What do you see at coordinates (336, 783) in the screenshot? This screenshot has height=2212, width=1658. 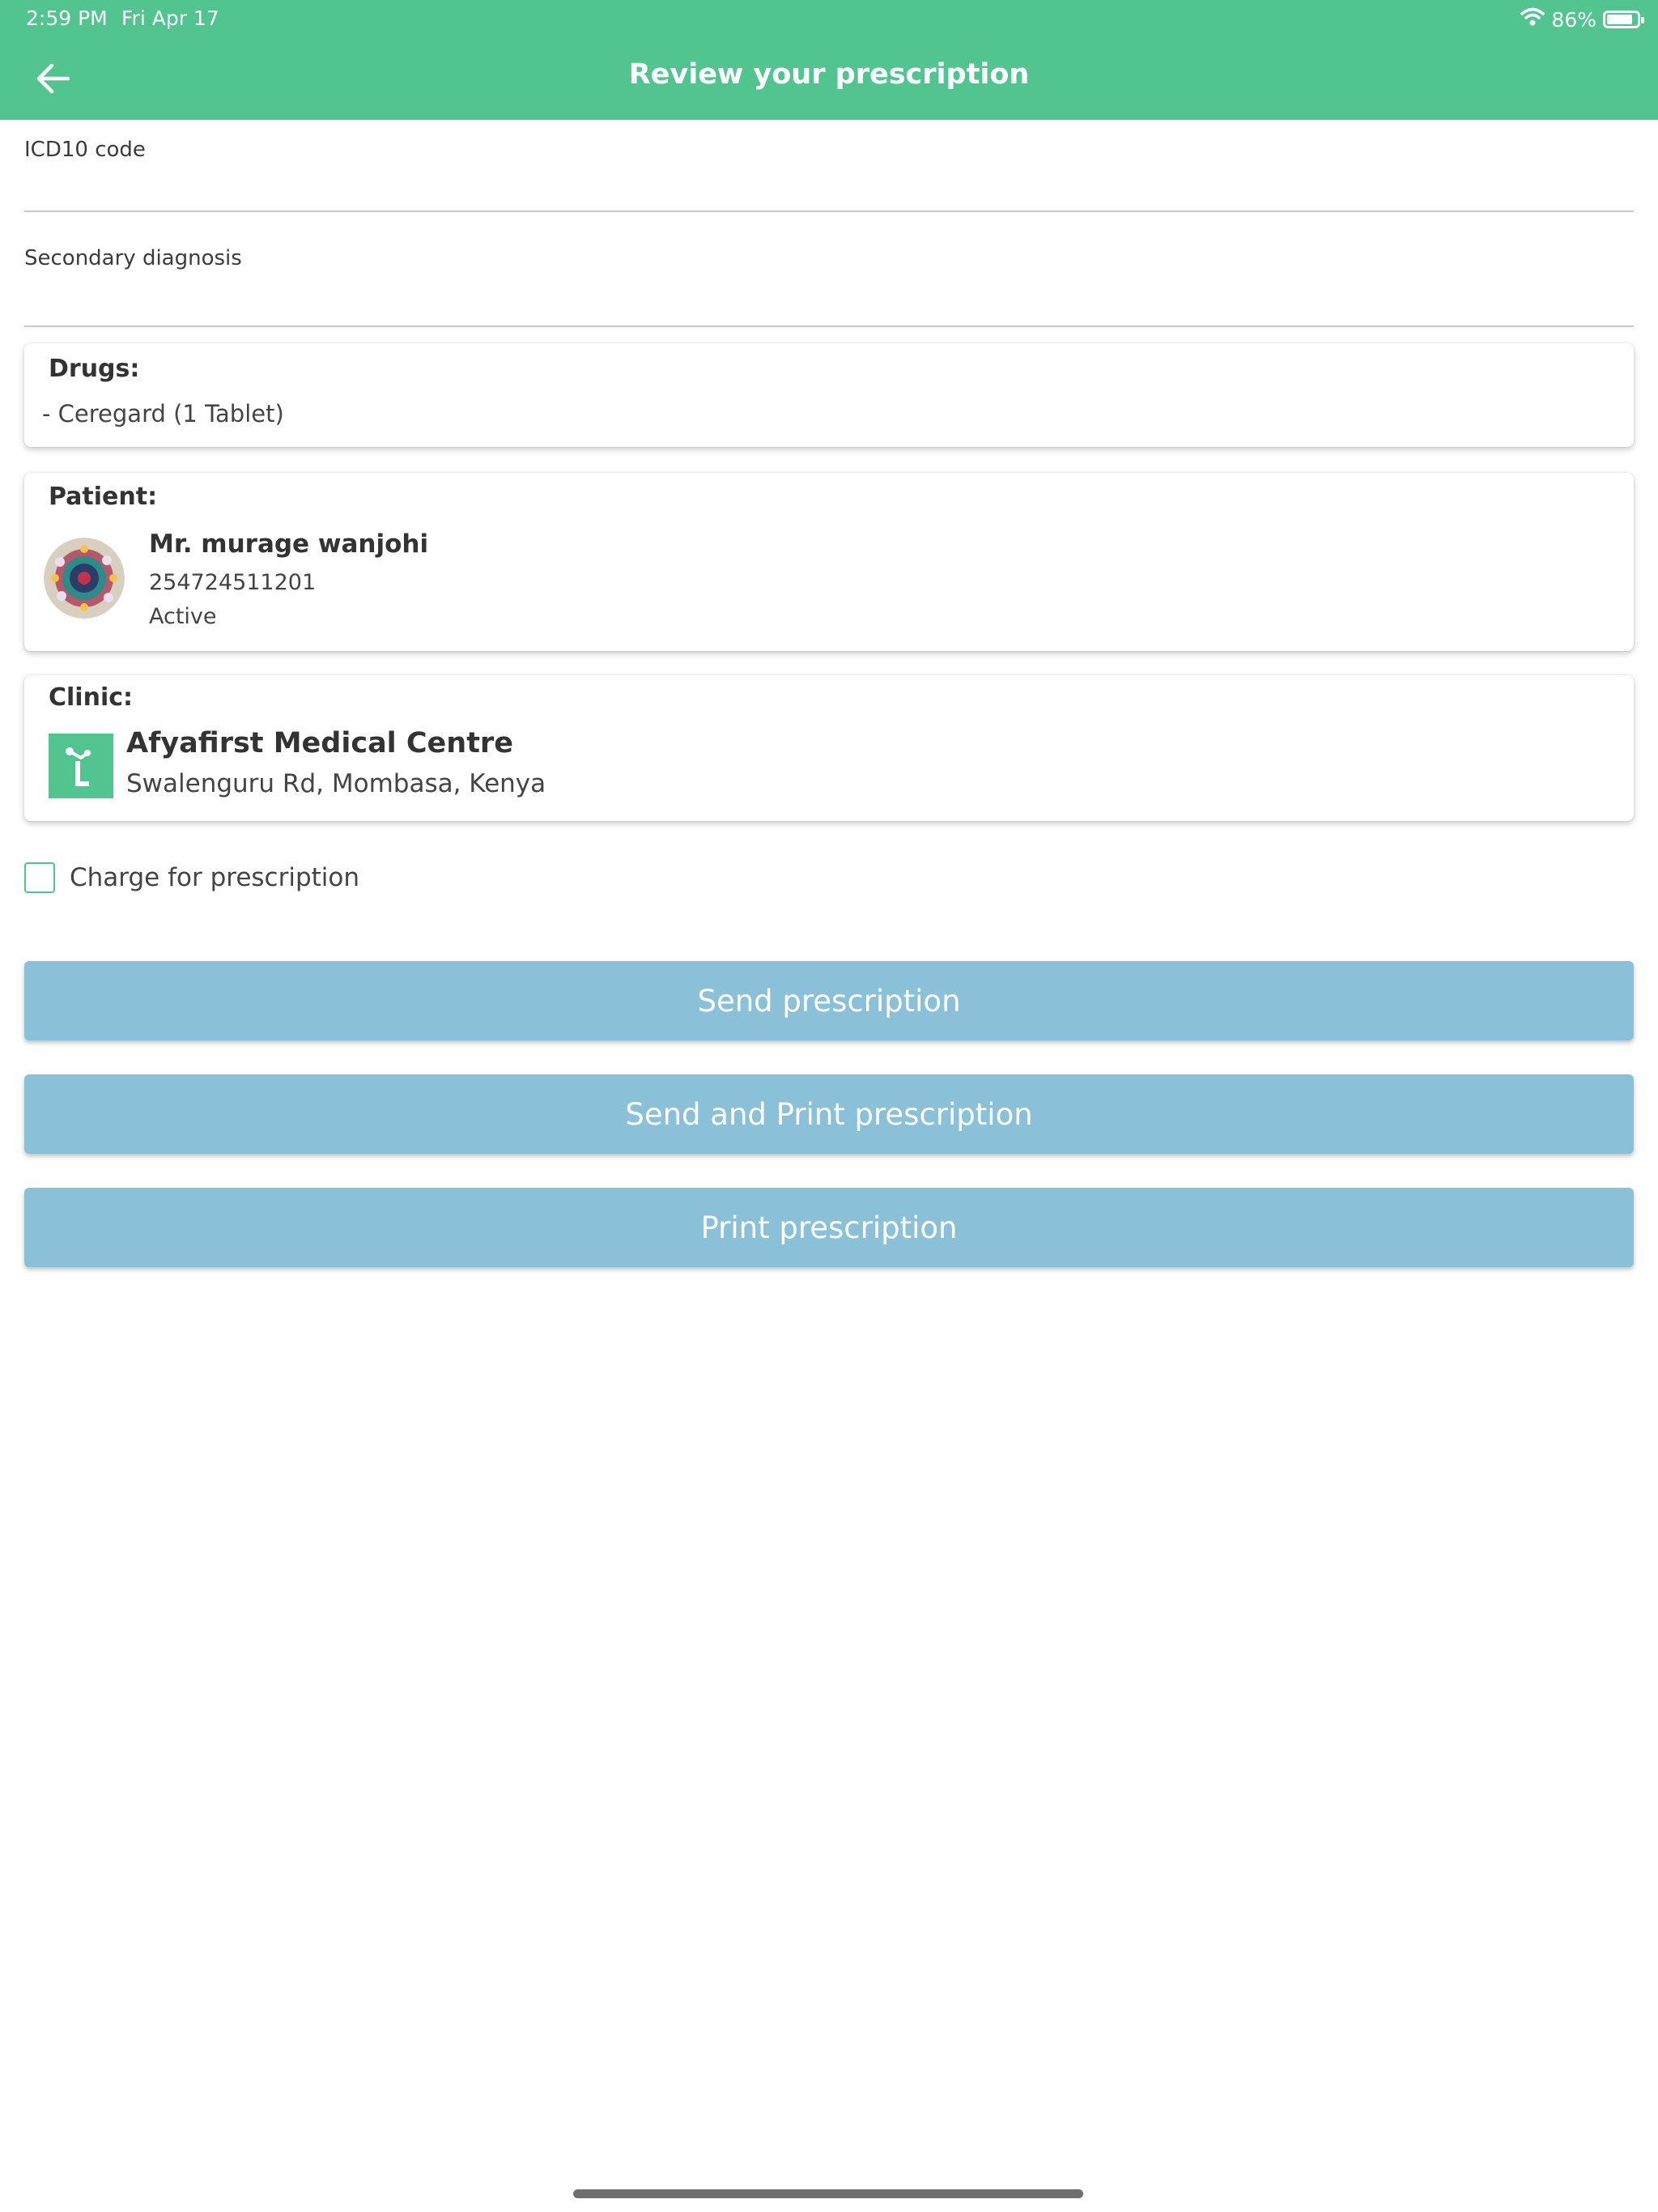 I see `clinic-address: Swalenguru Rd, Mombasa, Kenya` at bounding box center [336, 783].